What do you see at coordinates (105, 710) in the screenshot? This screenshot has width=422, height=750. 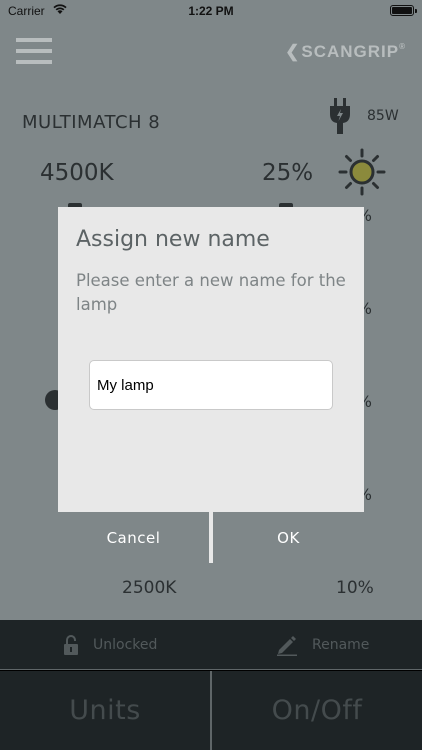 I see `units-button: Units` at bounding box center [105, 710].